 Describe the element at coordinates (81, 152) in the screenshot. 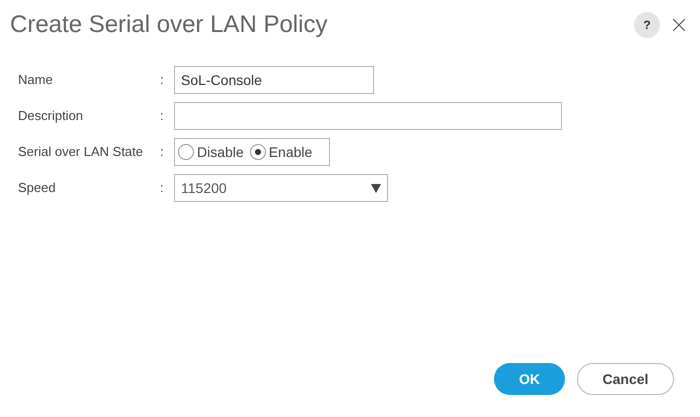

I see `field-label: Serial over LAN State` at that location.